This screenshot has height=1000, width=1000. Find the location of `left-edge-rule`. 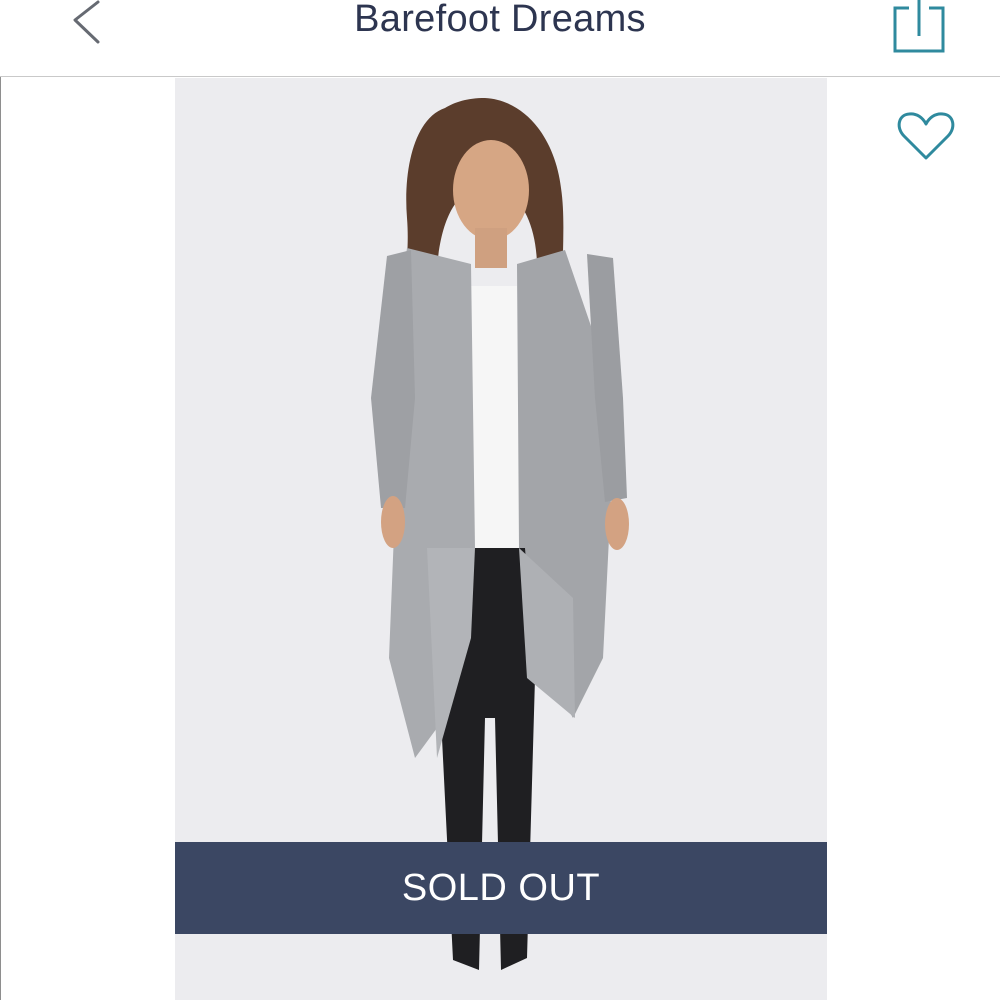

left-edge-rule is located at coordinates (0, 500).